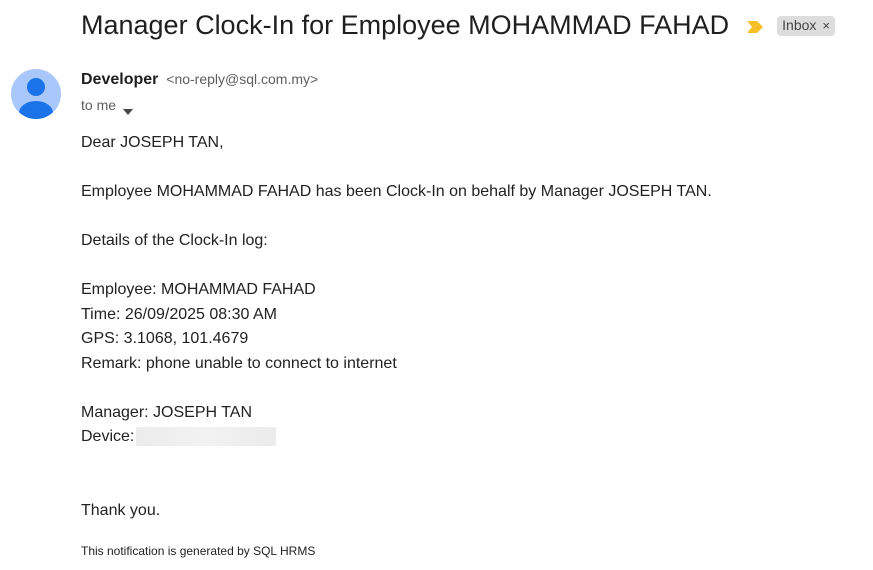 The width and height of the screenshot is (873, 570). Describe the element at coordinates (799, 25) in the screenshot. I see `inbox-label-text: Inbox` at that location.